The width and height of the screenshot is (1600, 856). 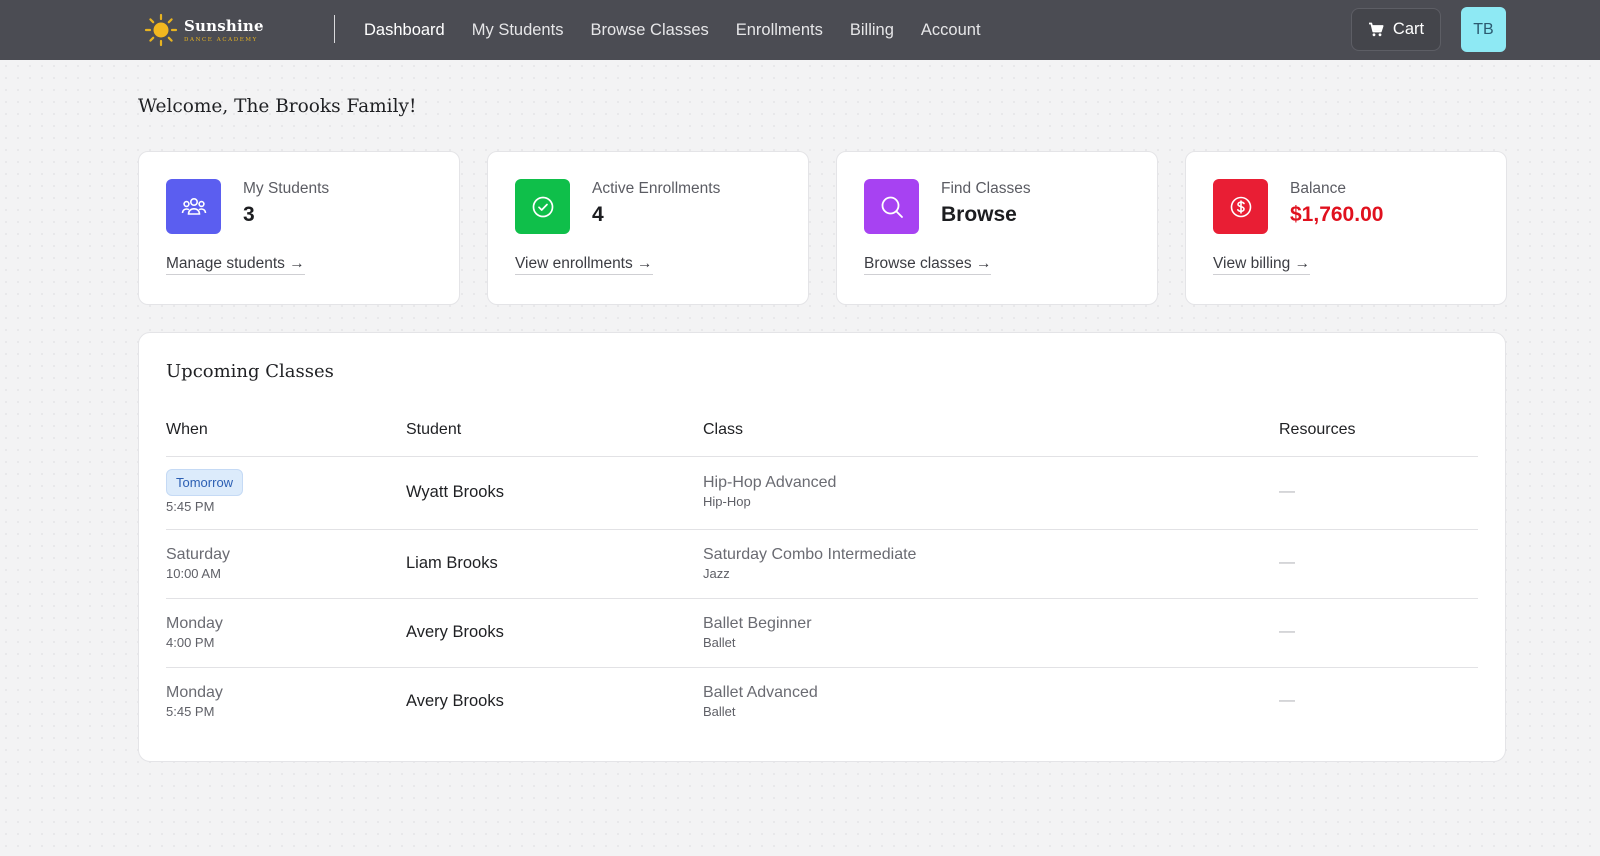 I want to click on student-name: Wyatt Brooks, so click(x=455, y=492).